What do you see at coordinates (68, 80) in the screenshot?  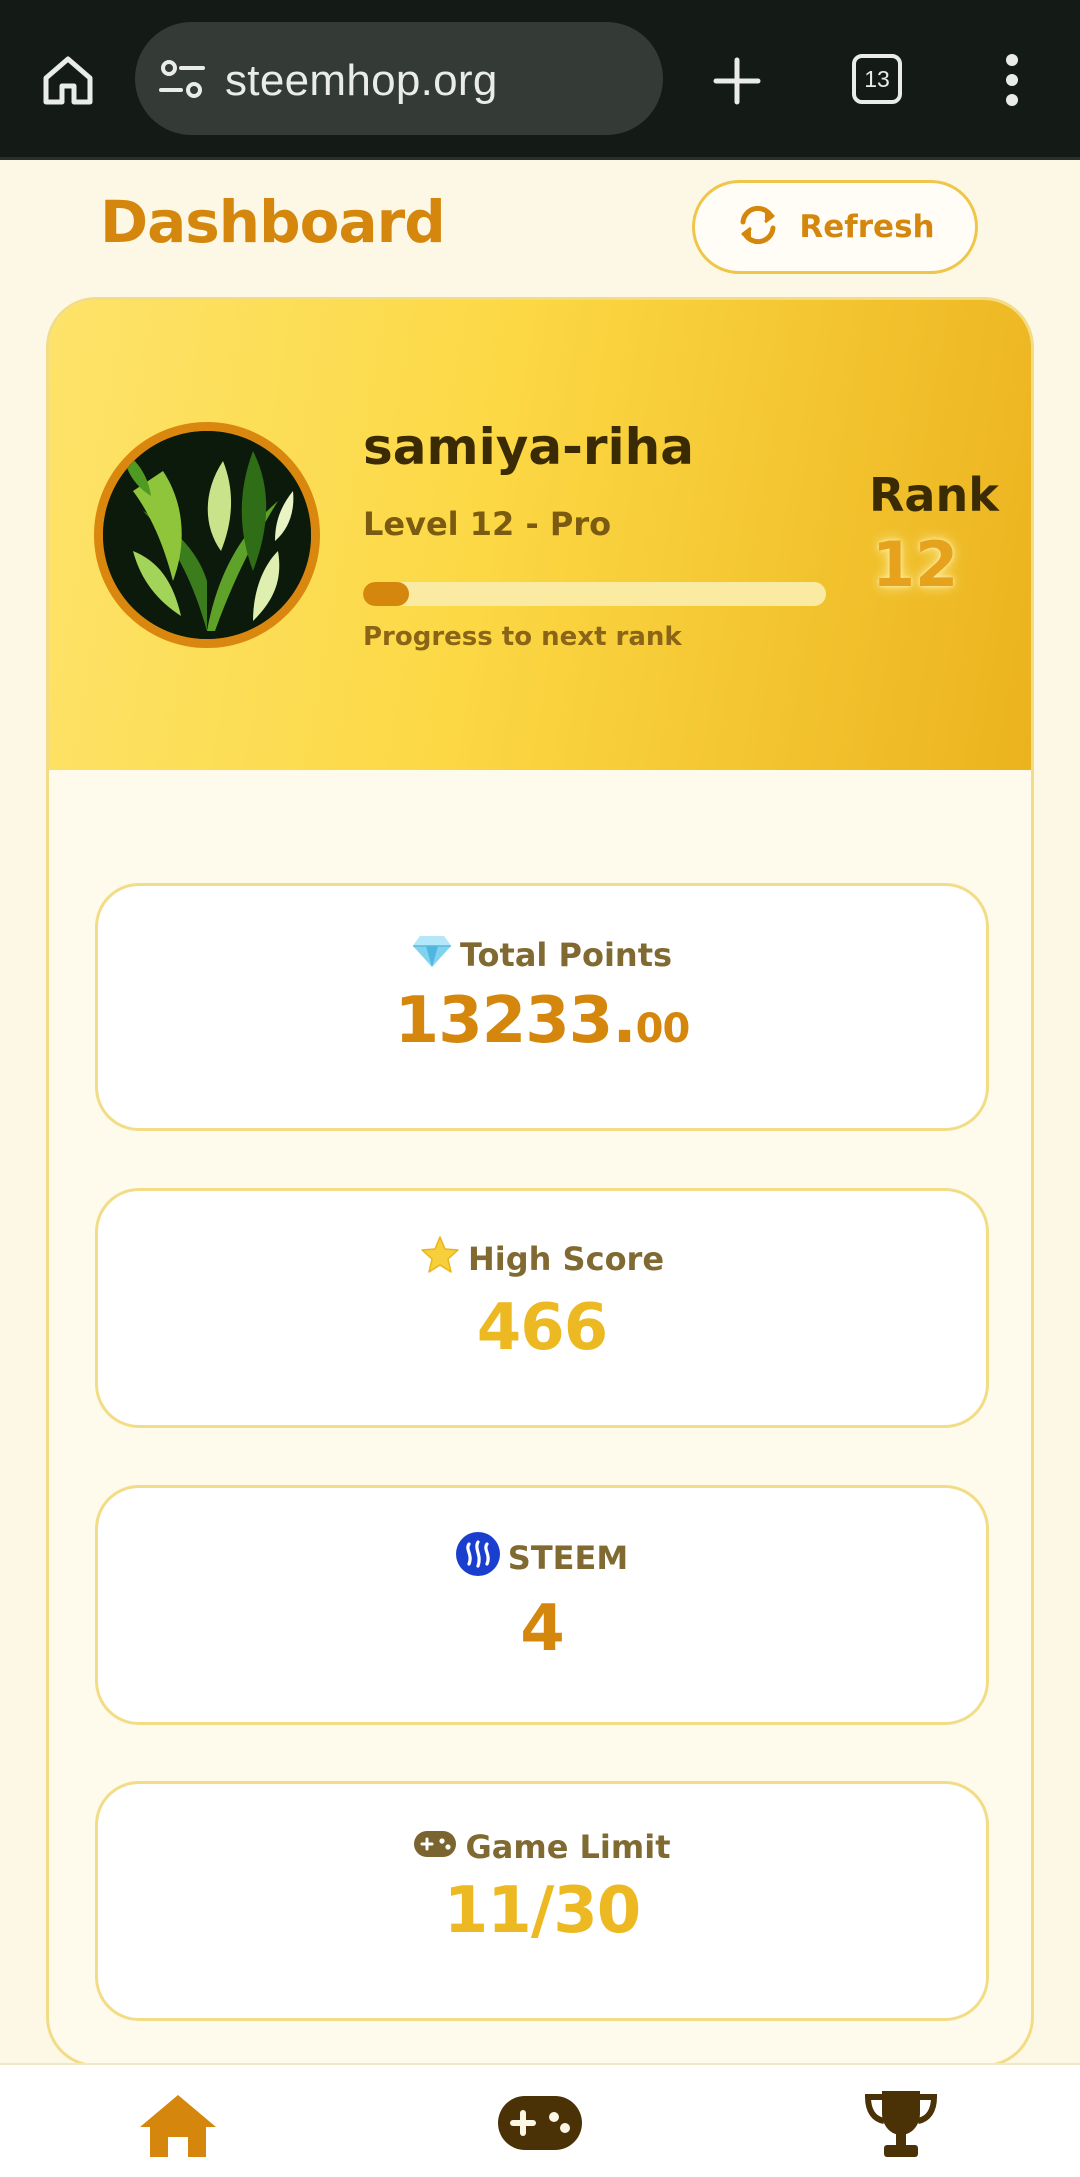 I see `browser-home-icon` at bounding box center [68, 80].